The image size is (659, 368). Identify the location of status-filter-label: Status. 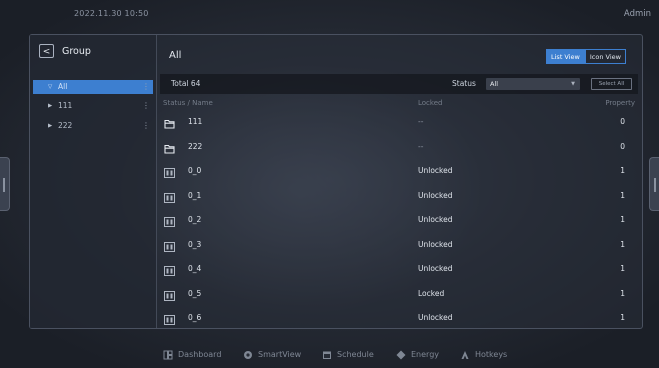
(464, 83).